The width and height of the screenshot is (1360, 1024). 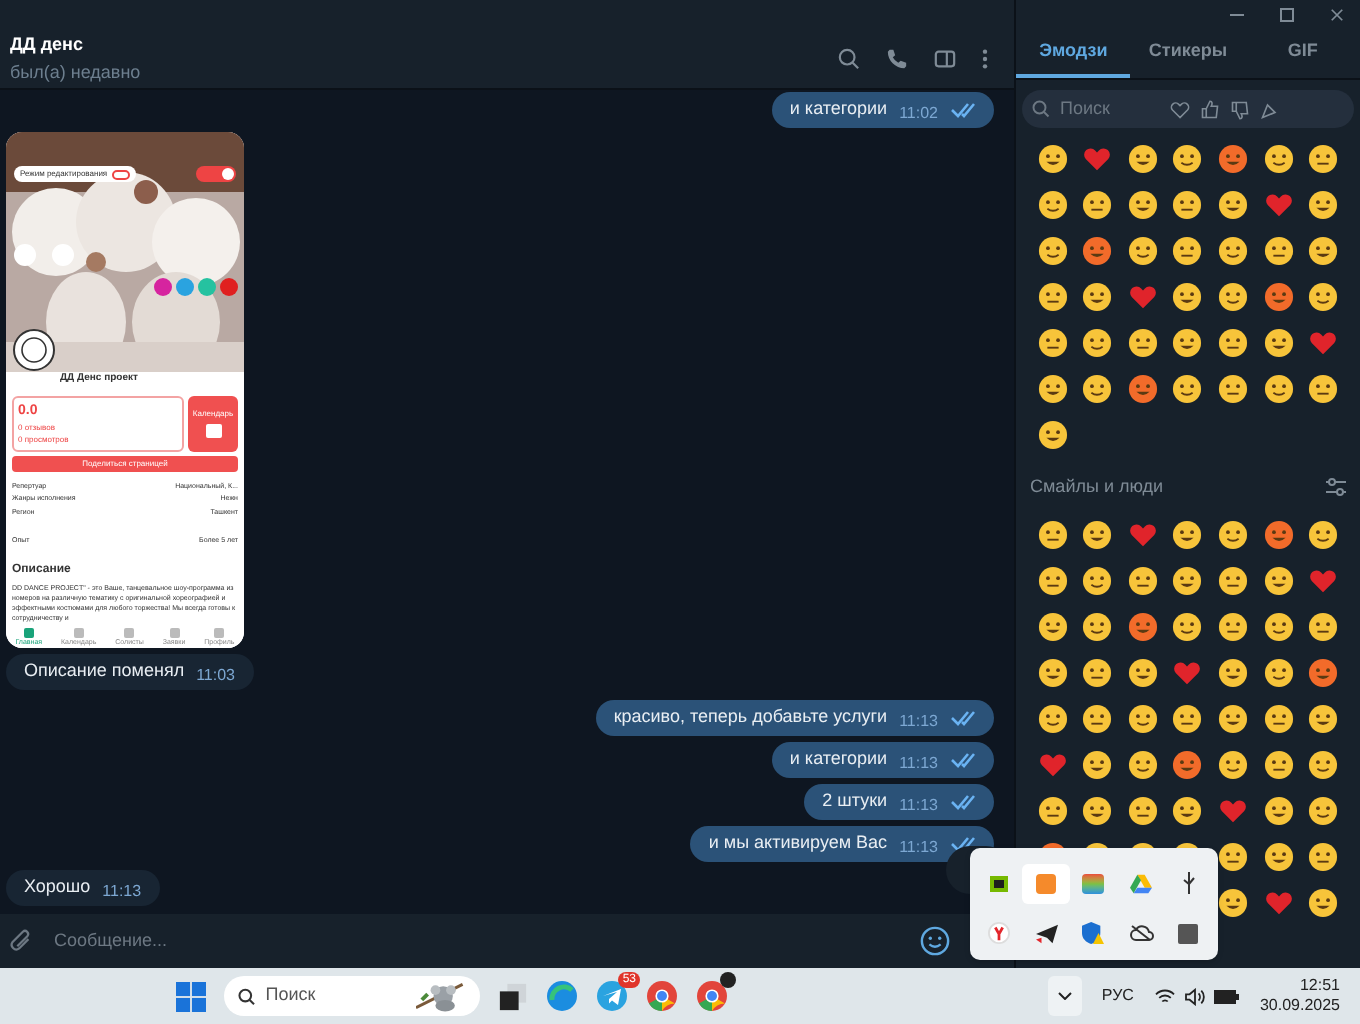 I want to click on chat-status: был(а) недавно, so click(x=76, y=72).